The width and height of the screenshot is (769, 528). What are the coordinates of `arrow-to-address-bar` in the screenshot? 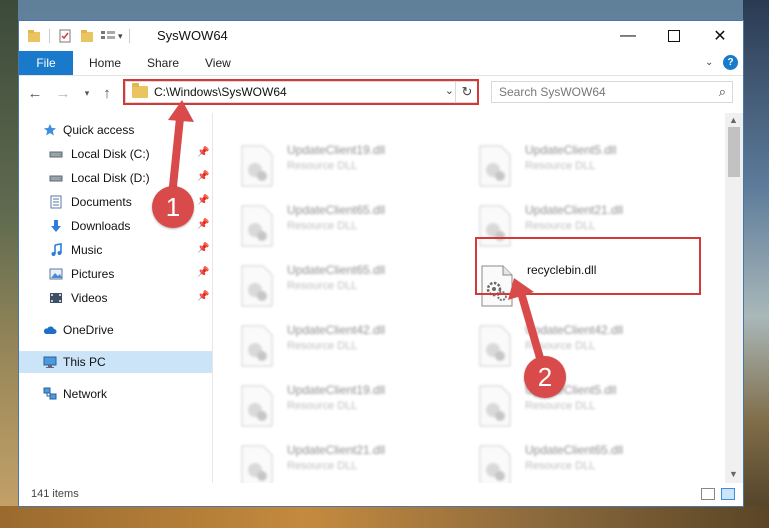 It's located at (176, 157).